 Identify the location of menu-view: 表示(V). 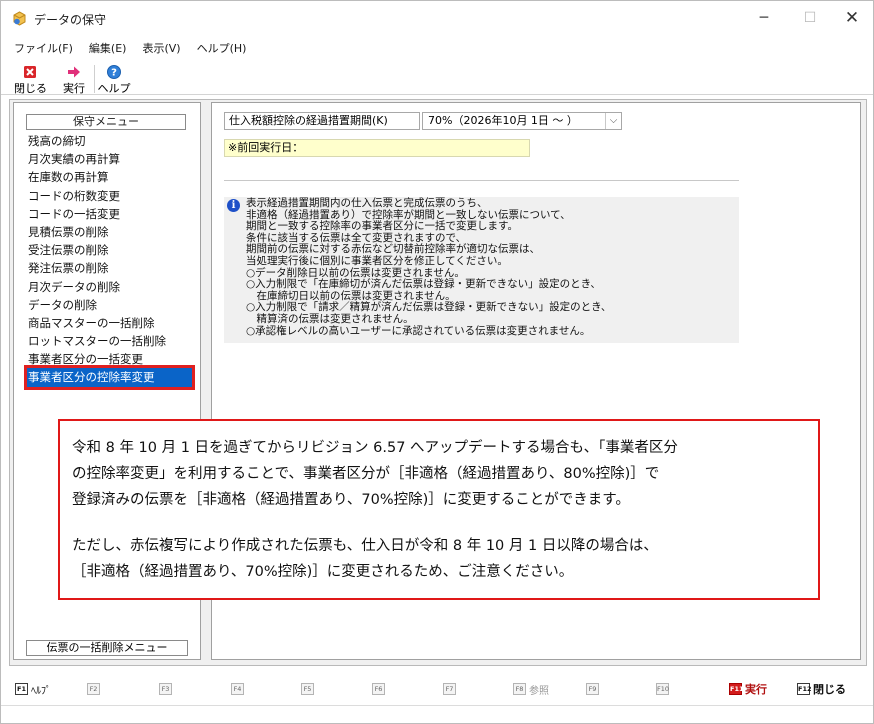
(161, 49).